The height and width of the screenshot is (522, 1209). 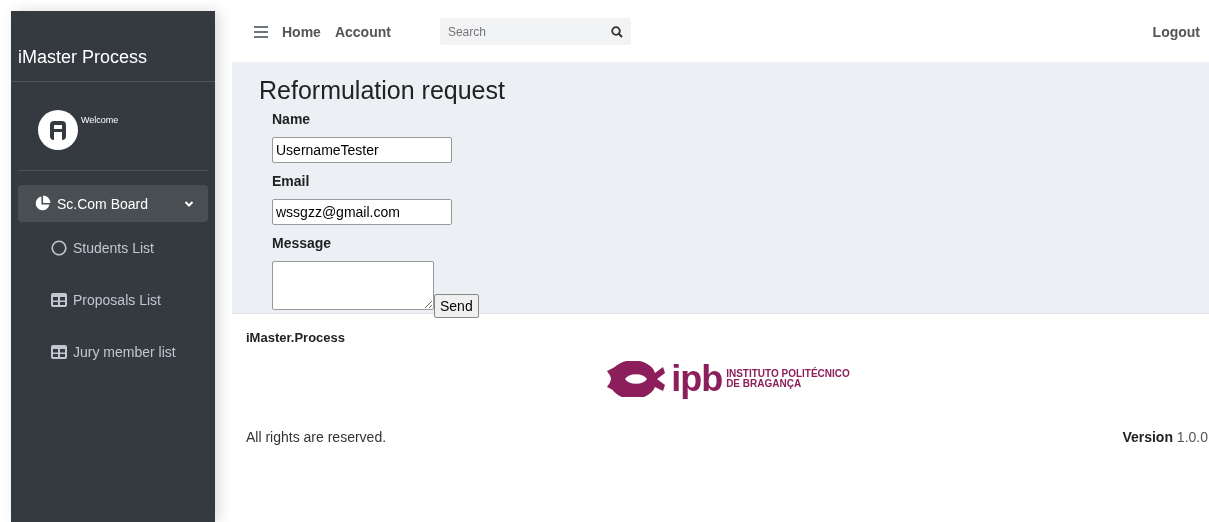 I want to click on field-label: Message, so click(x=302, y=243).